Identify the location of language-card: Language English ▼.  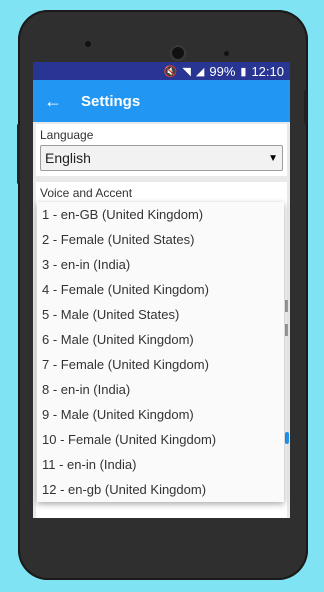
(161, 150).